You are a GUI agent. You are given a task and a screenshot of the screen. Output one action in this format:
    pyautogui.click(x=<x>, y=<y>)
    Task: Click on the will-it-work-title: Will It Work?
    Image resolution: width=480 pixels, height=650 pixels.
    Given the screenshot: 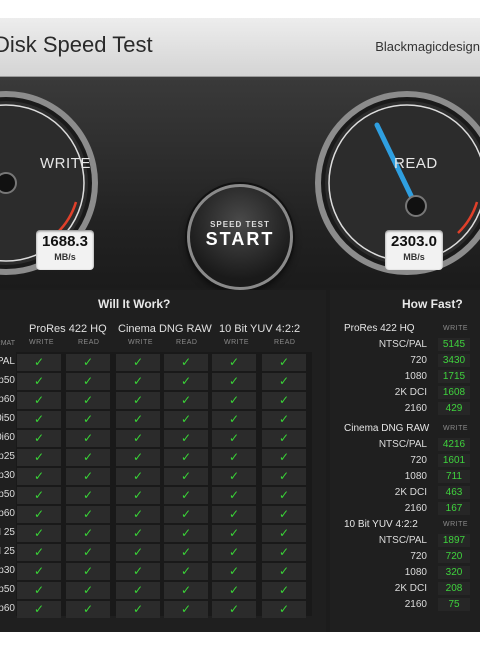 What is the action you would take?
    pyautogui.click(x=134, y=304)
    